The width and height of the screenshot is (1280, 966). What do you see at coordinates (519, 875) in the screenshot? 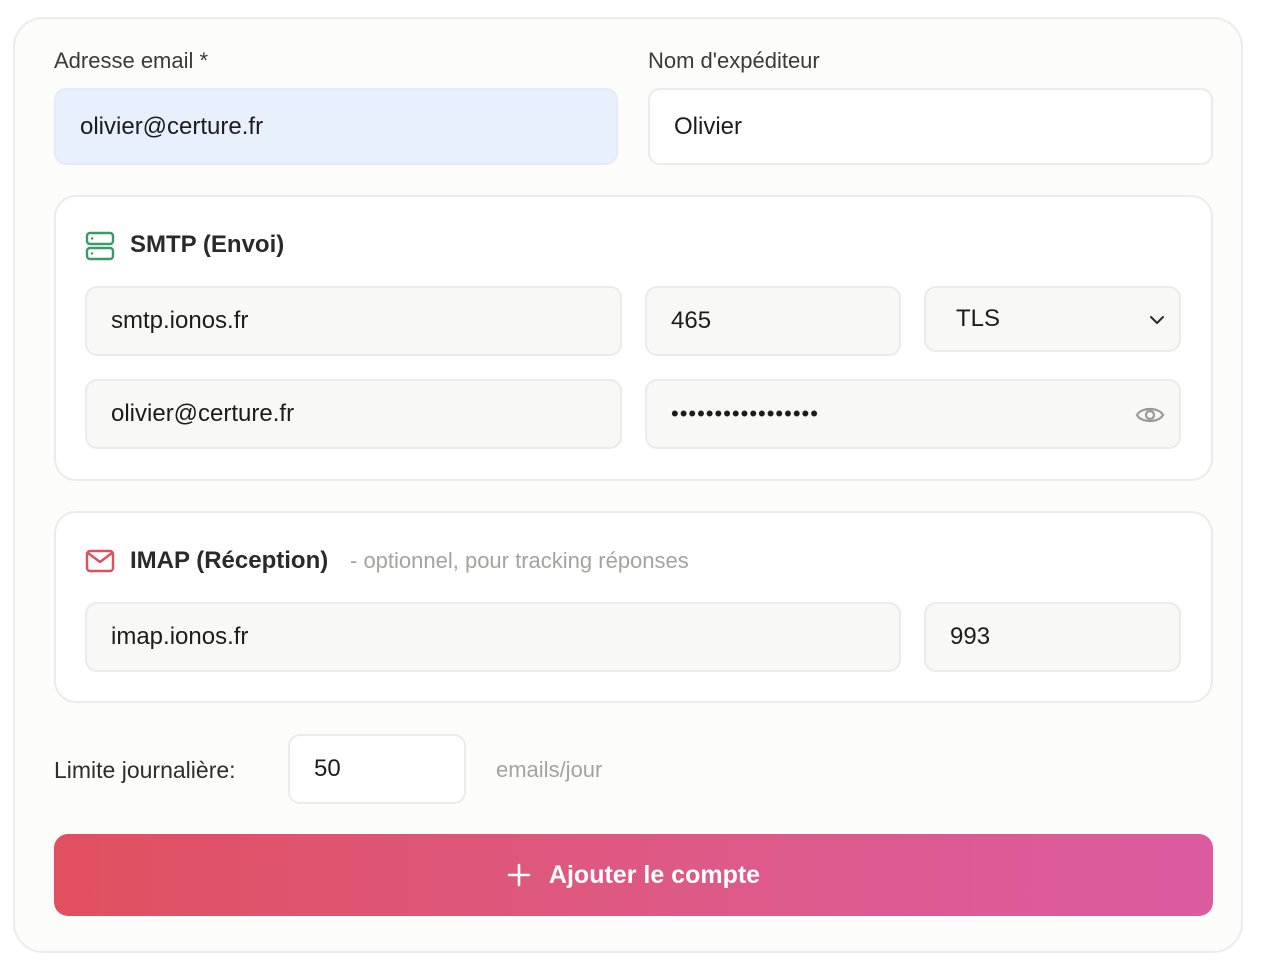
I see `plus-icon` at bounding box center [519, 875].